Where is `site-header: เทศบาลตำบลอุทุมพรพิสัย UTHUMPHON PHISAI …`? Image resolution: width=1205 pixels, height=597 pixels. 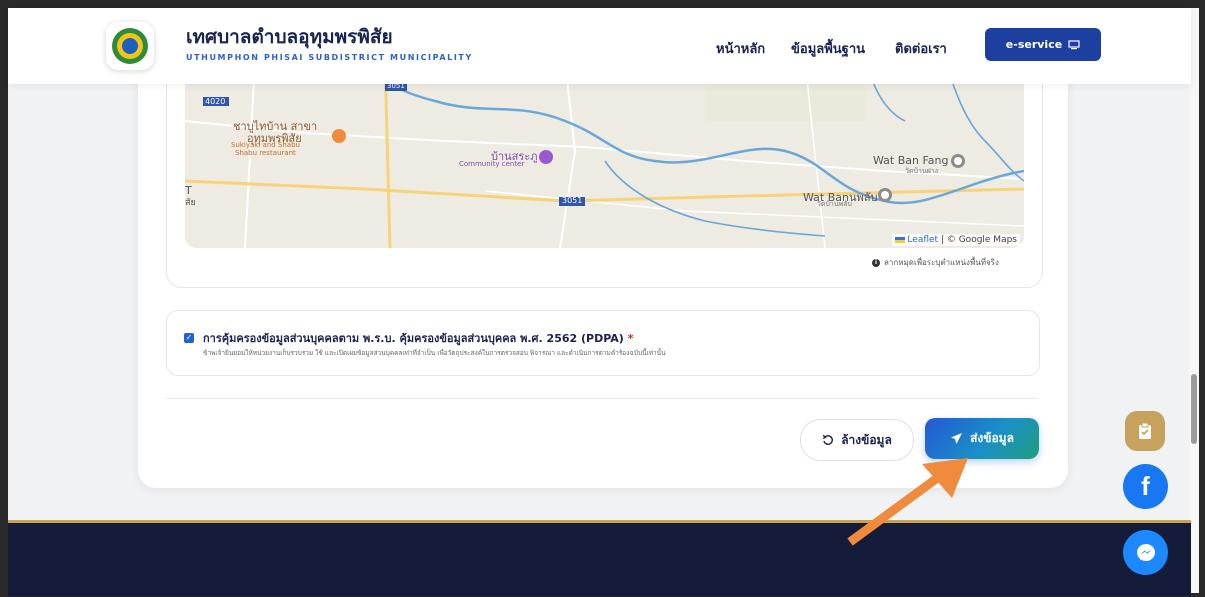
site-header: เทศบาลตำบลอุทุมพรพิสัย UTHUMPHON PHISAI … is located at coordinates (599, 46).